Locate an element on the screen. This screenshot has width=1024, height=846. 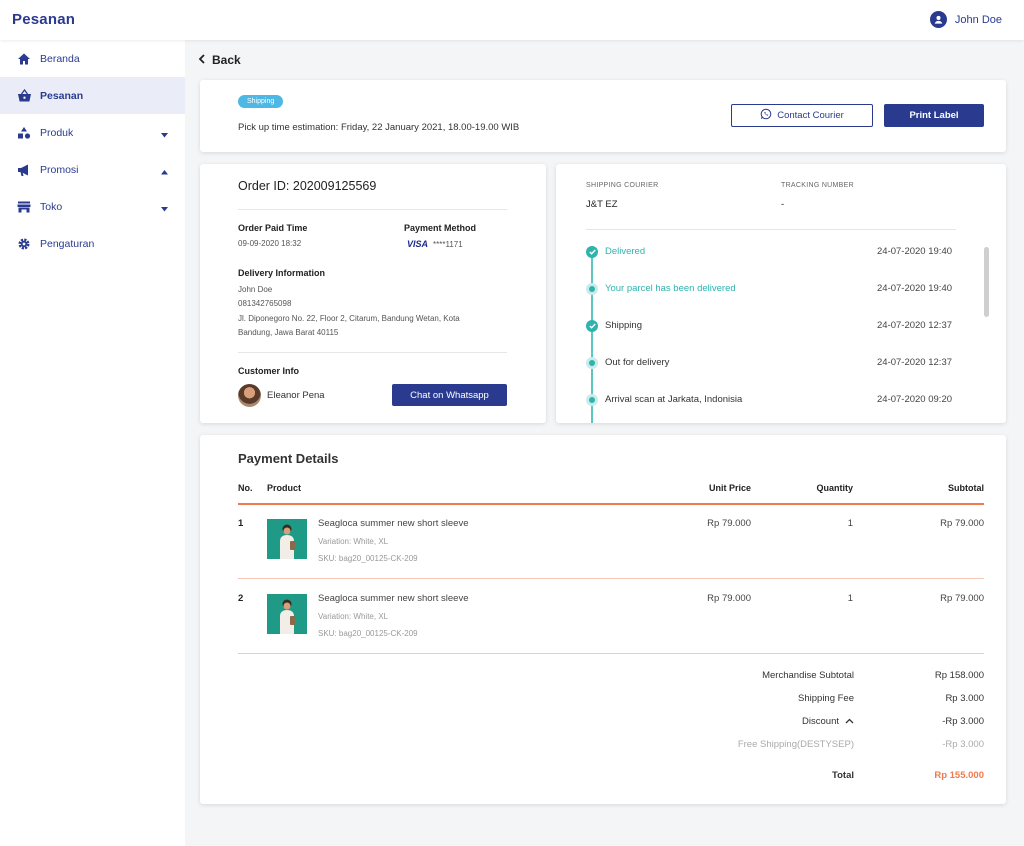
chat-whatsapp-button: Chat on Whatsapp is located at coordinates (449, 395).